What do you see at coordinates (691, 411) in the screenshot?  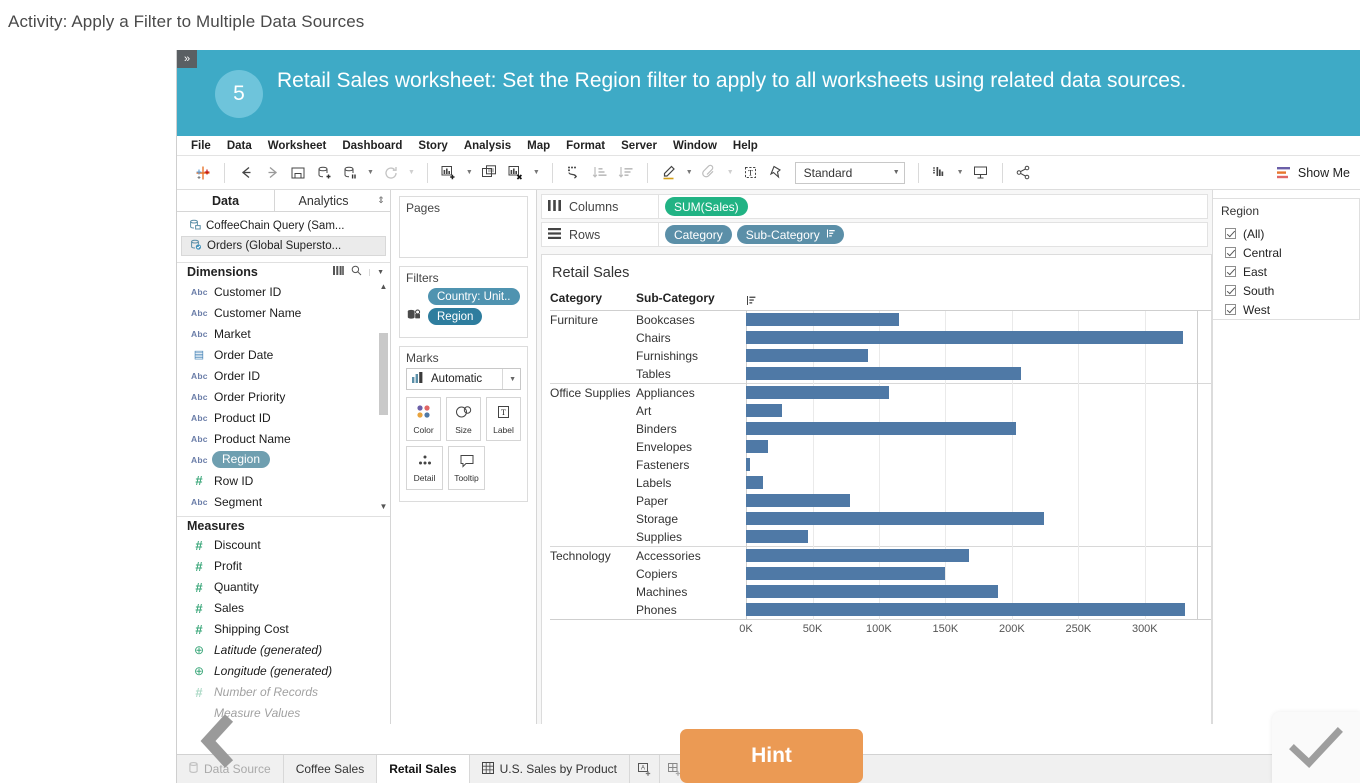 I see `row-label: Art` at bounding box center [691, 411].